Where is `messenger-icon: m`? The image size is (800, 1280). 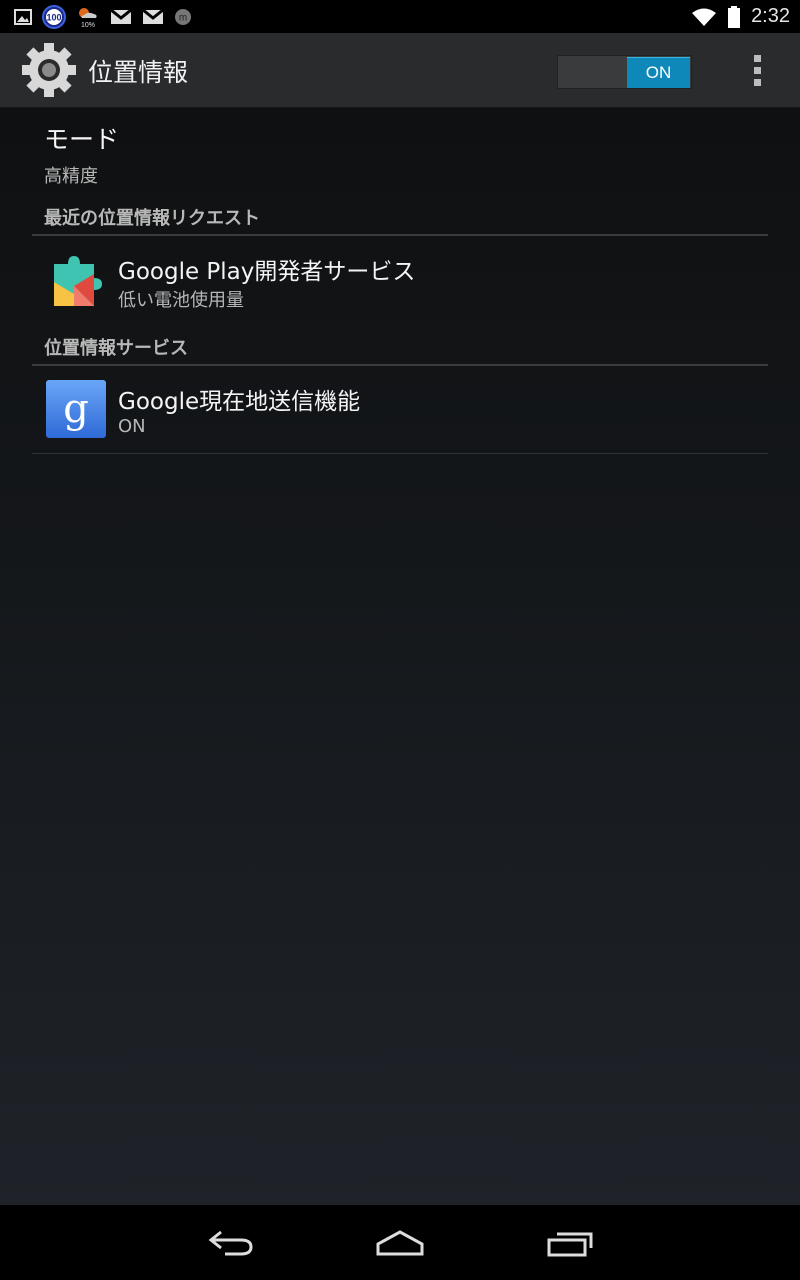
messenger-icon: m is located at coordinates (183, 17).